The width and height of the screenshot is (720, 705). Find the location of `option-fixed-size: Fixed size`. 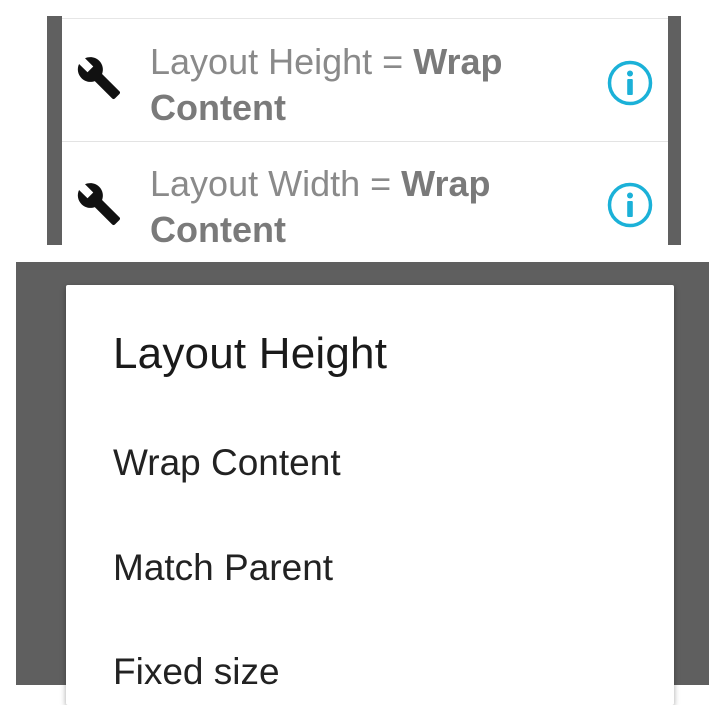

option-fixed-size: Fixed size is located at coordinates (196, 672).